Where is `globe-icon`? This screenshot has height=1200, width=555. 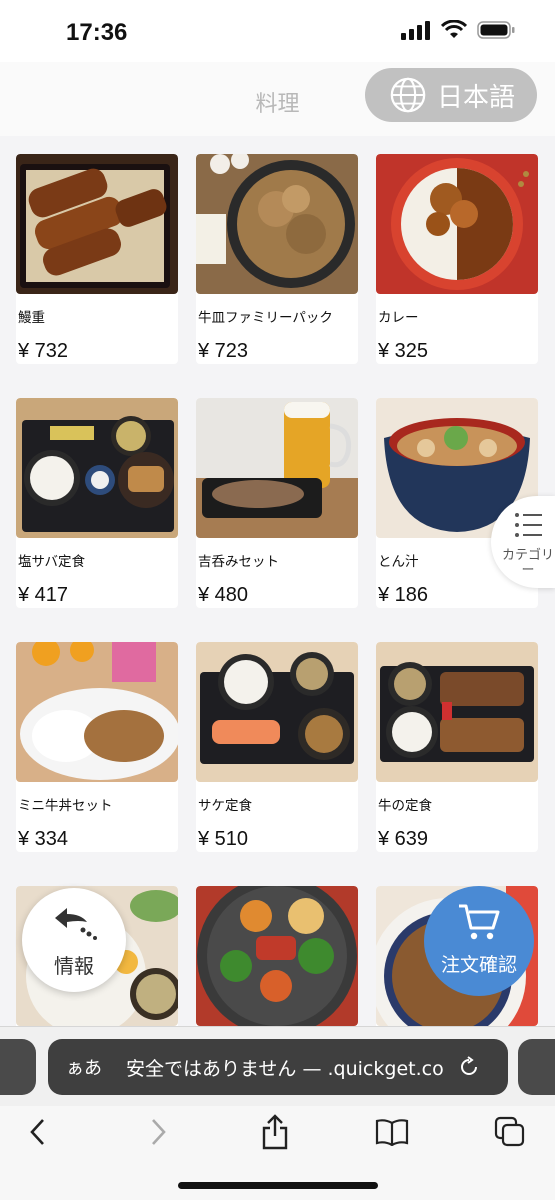
globe-icon is located at coordinates (408, 95).